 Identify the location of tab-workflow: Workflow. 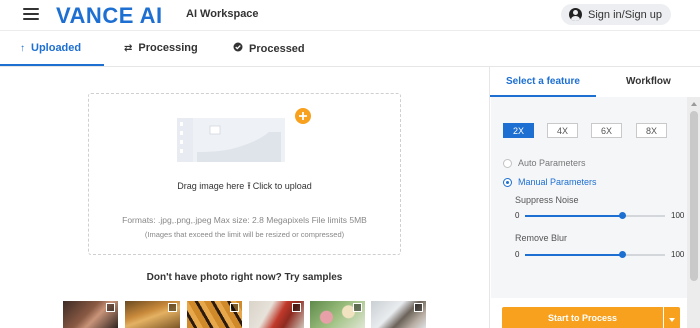
(648, 81).